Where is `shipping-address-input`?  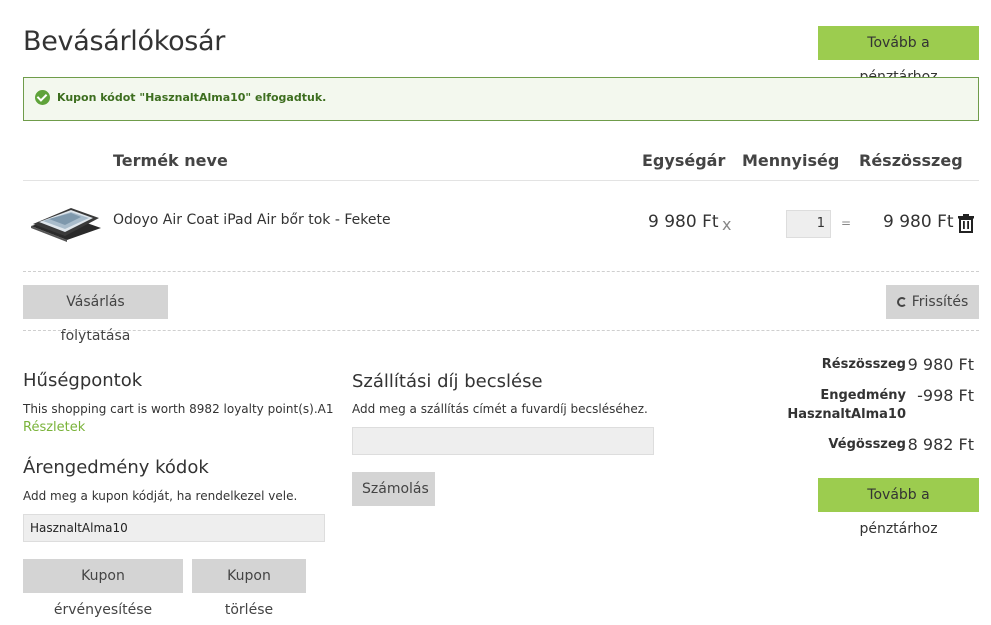
shipping-address-input is located at coordinates (503, 441).